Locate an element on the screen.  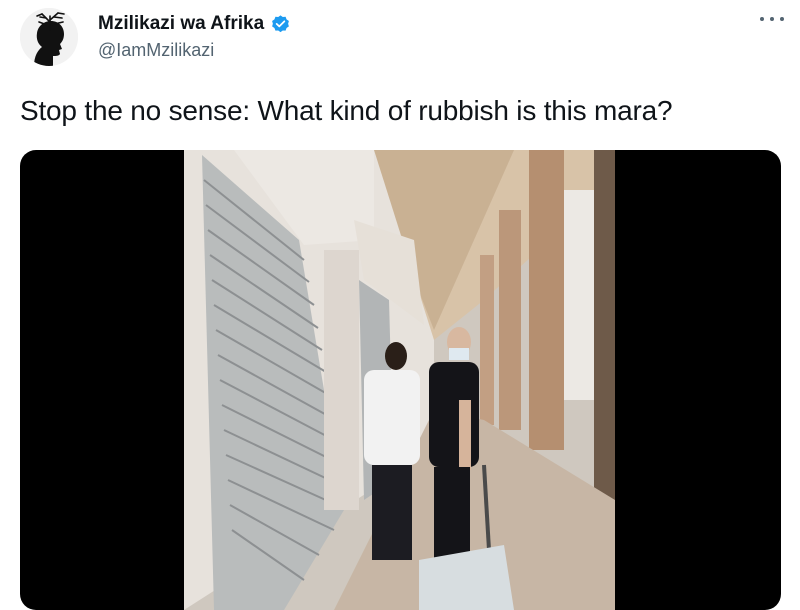
verified-badge-icon is located at coordinates (280, 24).